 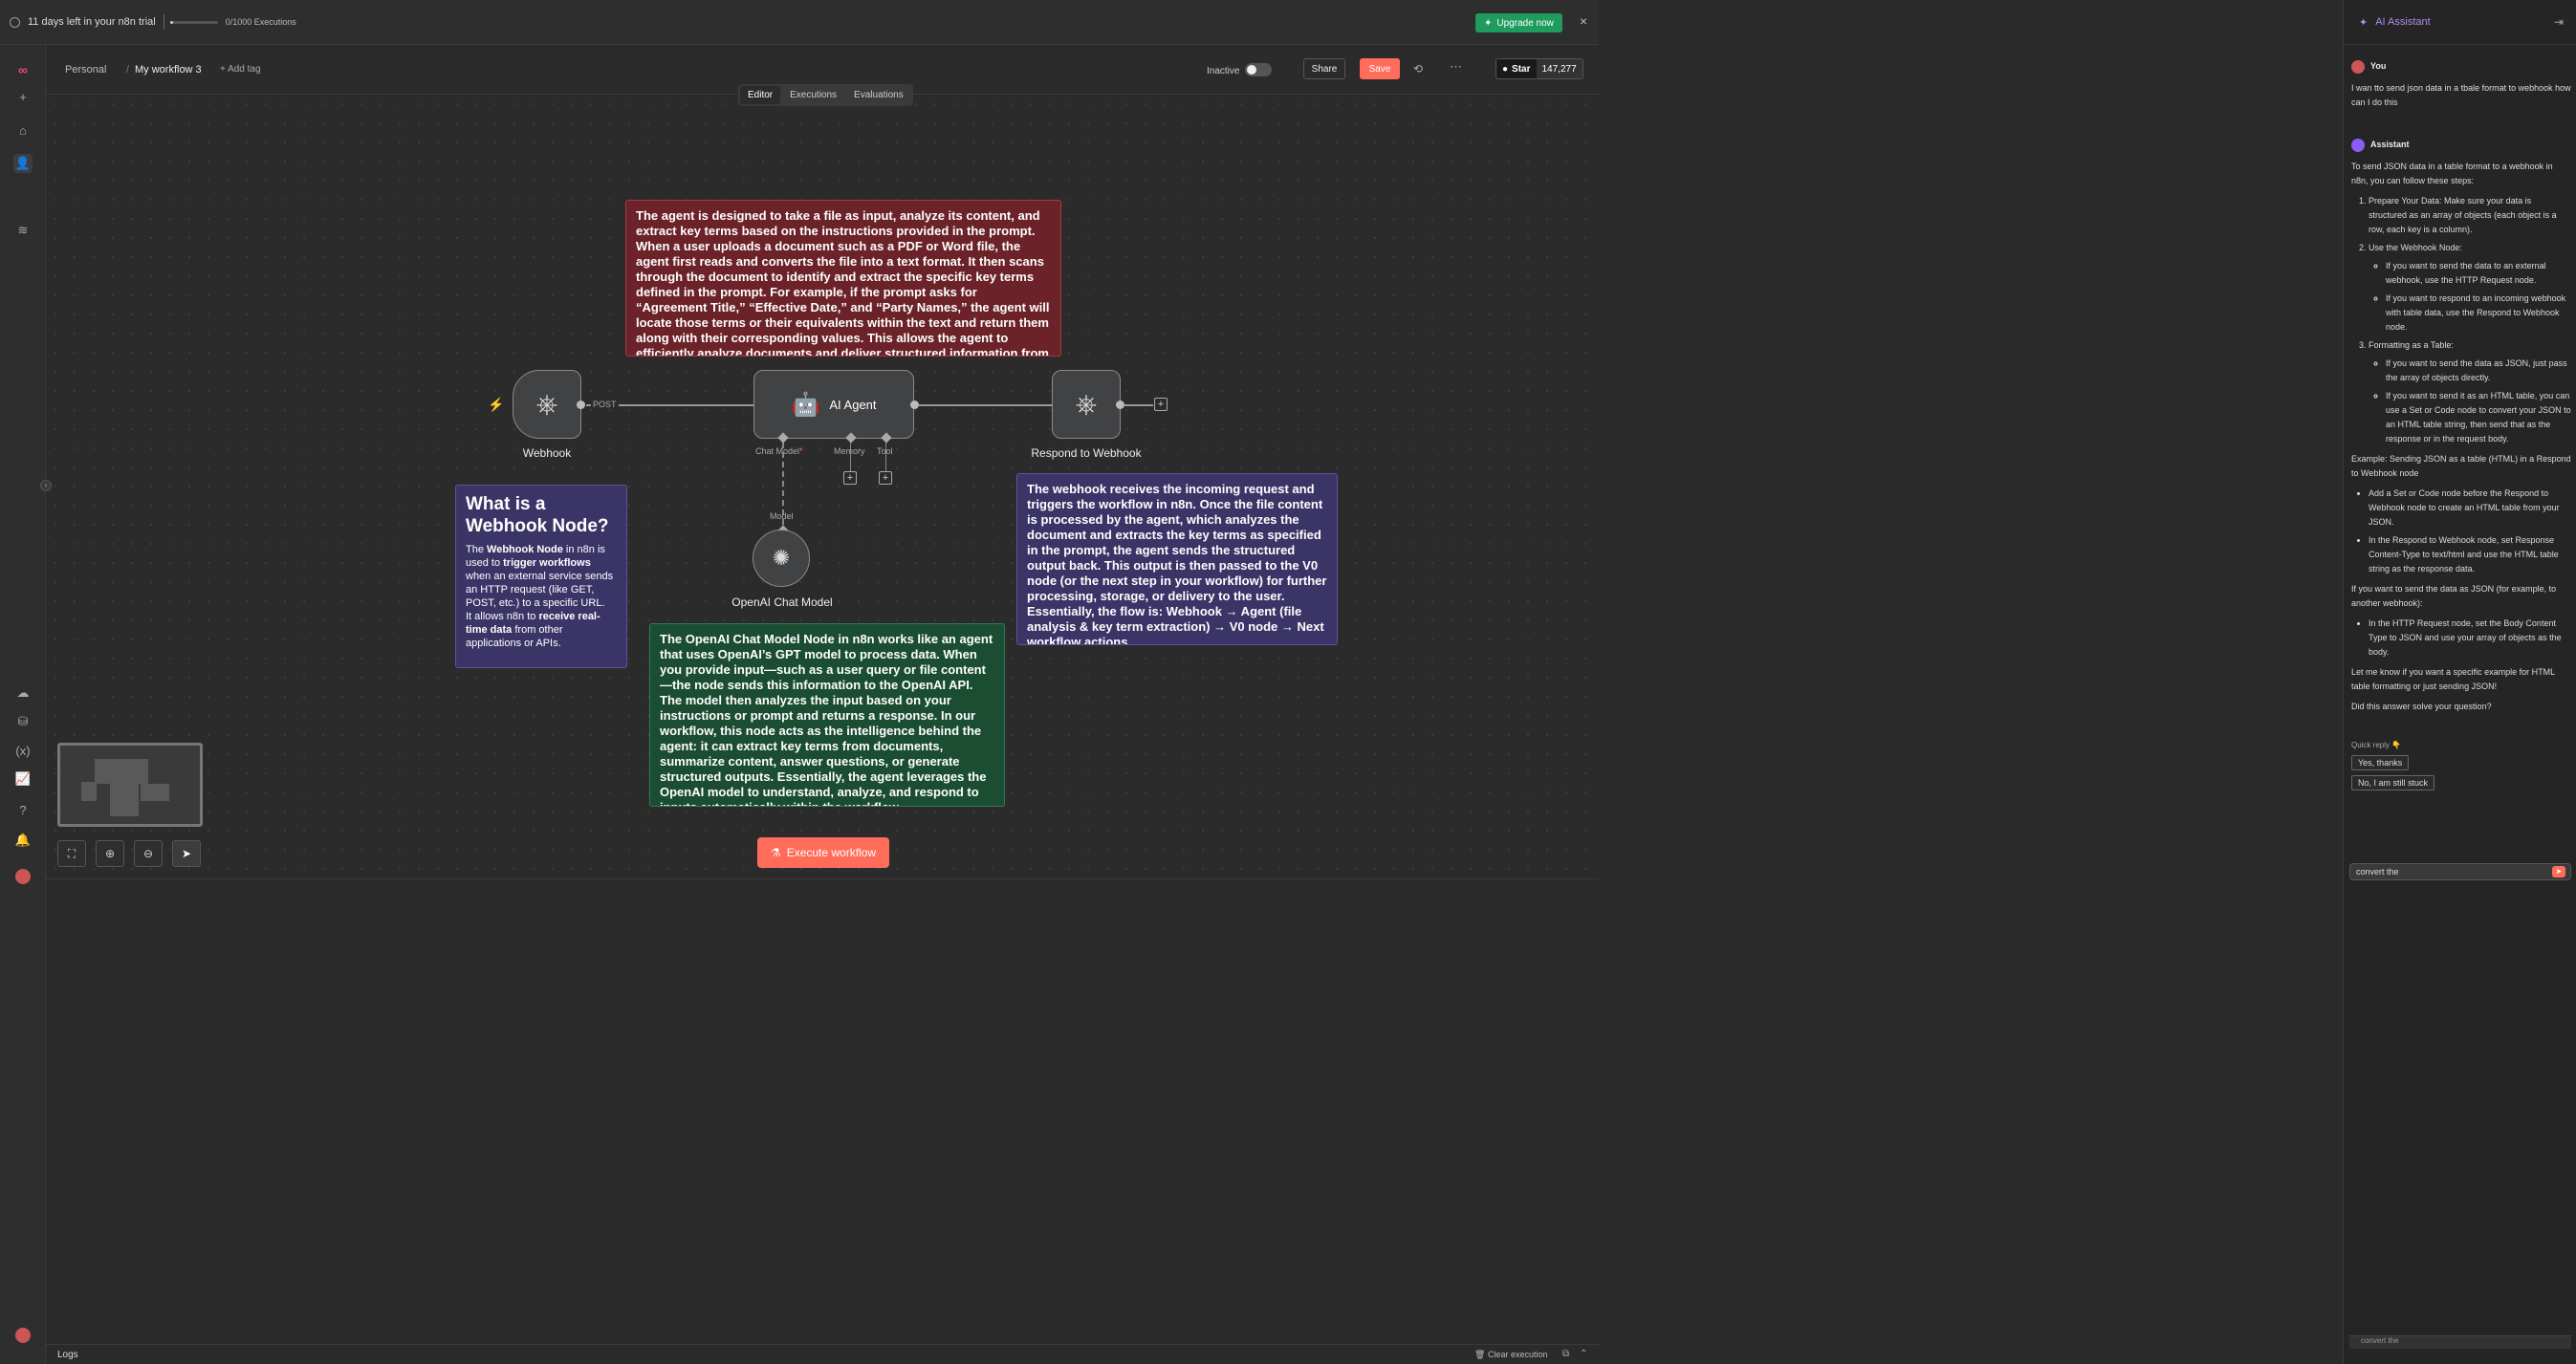 What do you see at coordinates (1565, 1354) in the screenshot?
I see `popout-icon: ⧉` at bounding box center [1565, 1354].